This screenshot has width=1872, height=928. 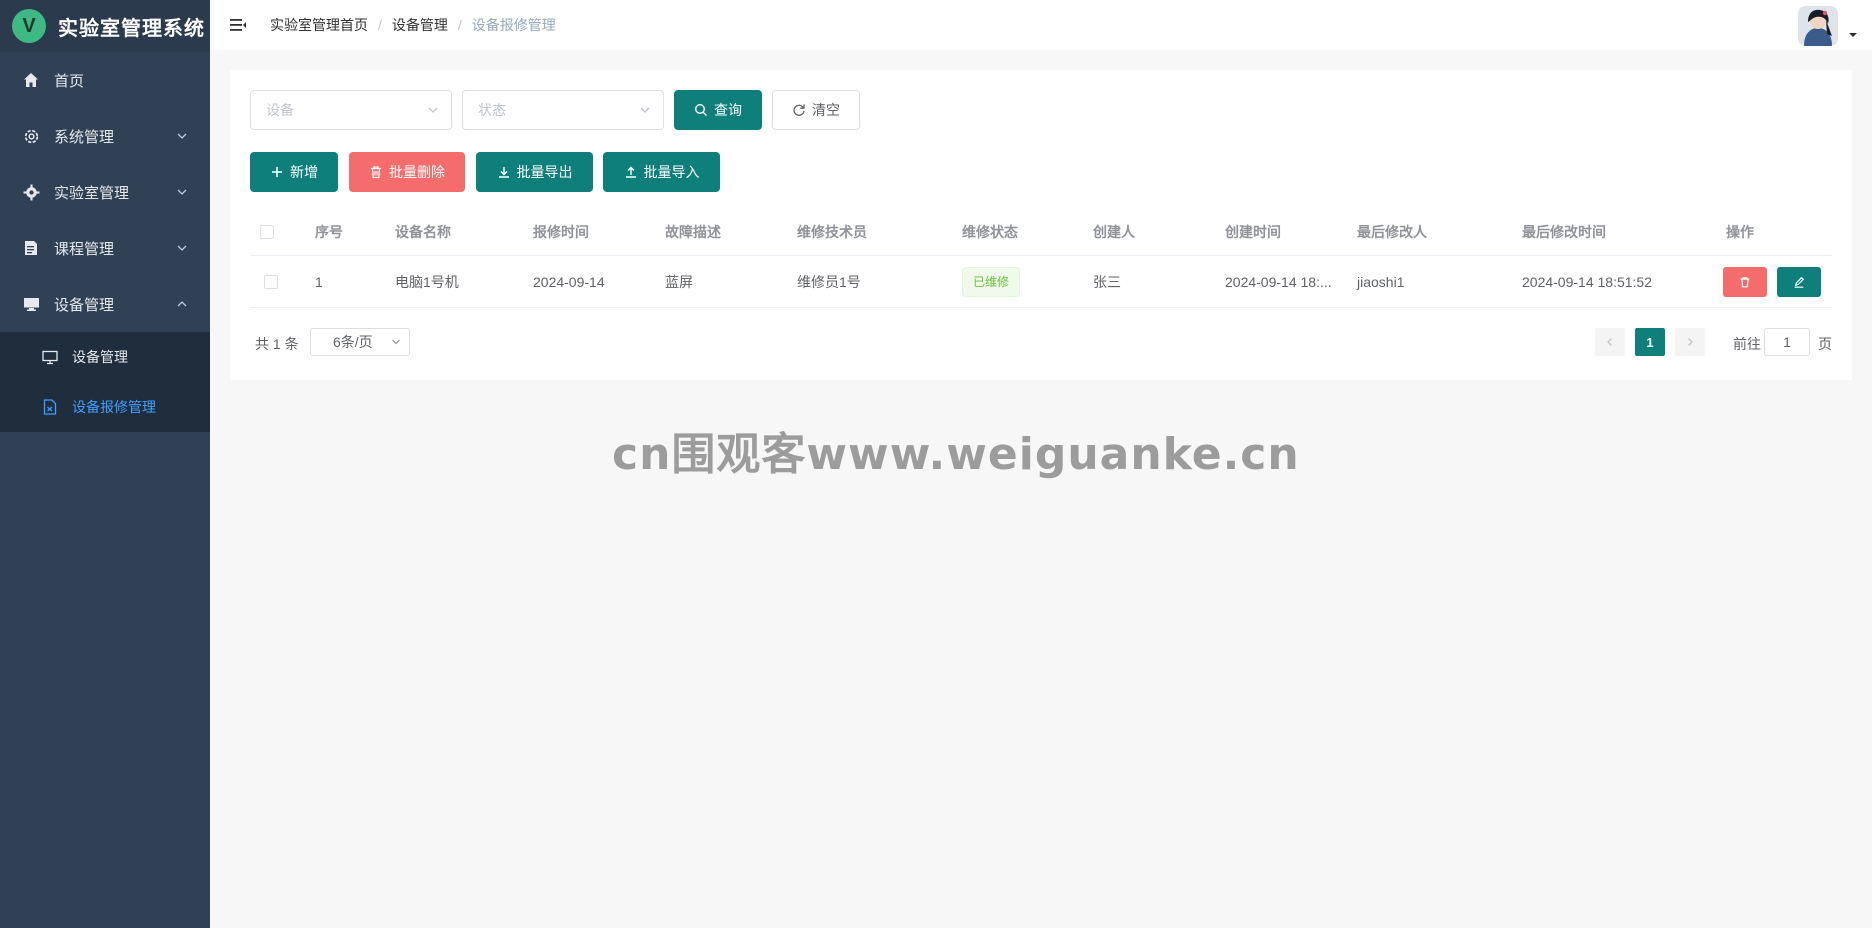 I want to click on batch-delete-button: 批量删除, so click(x=407, y=172).